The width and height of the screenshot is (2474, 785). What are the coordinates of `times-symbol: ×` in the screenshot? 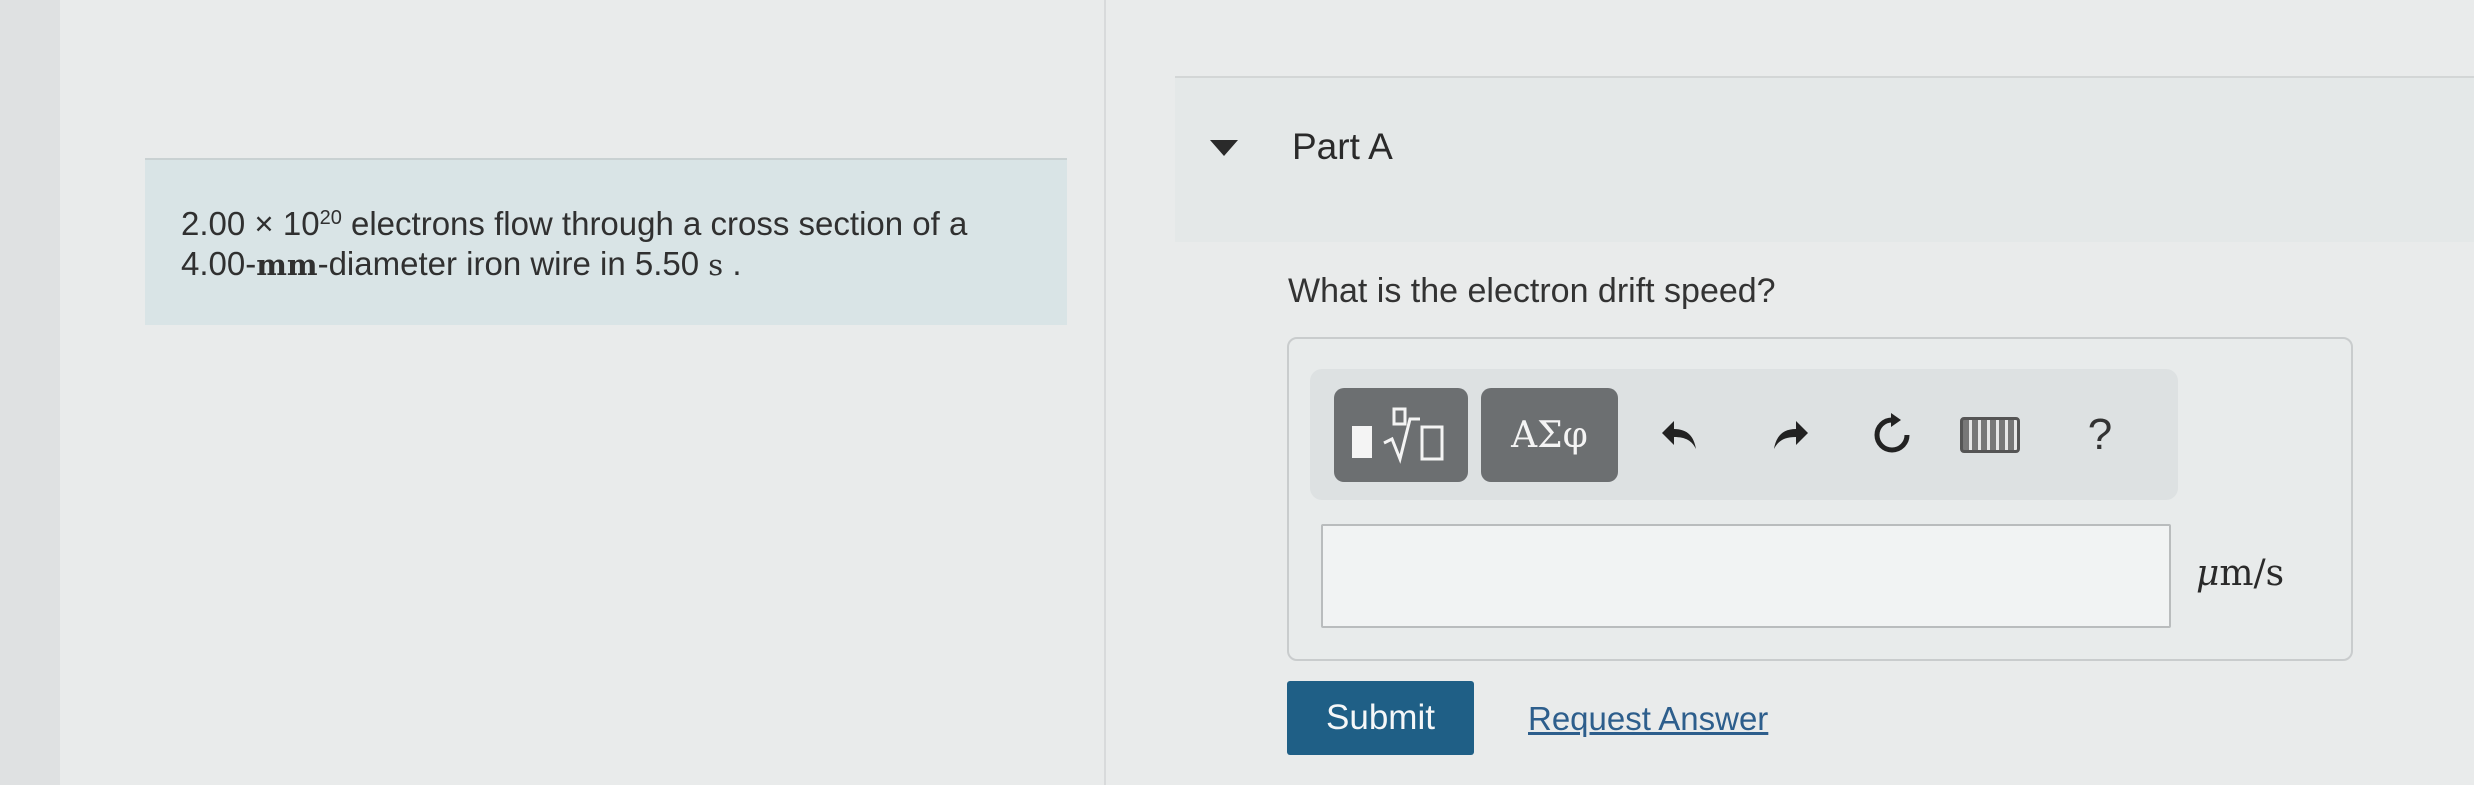 It's located at (264, 223).